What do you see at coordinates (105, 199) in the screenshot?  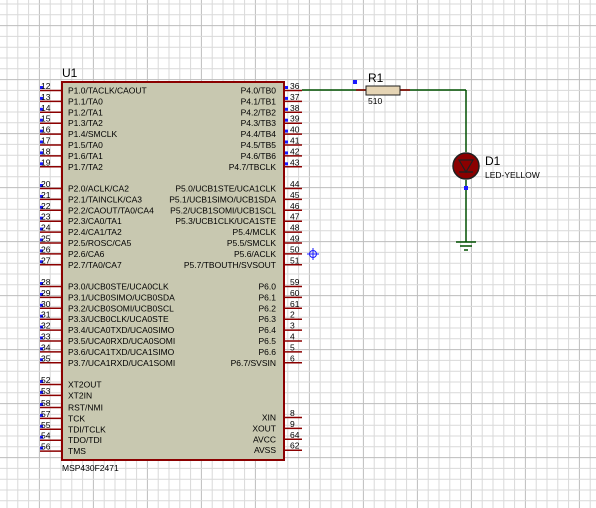 I see `pin-label: P2.1/TAINCLK/CA3` at bounding box center [105, 199].